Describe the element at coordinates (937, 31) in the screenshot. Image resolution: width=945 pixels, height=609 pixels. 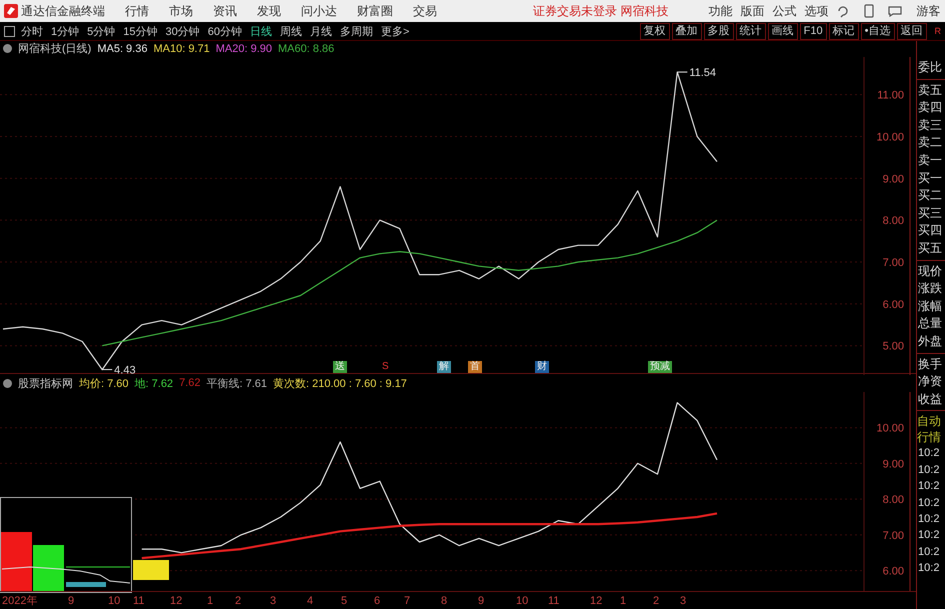
I see `status-label: R` at that location.